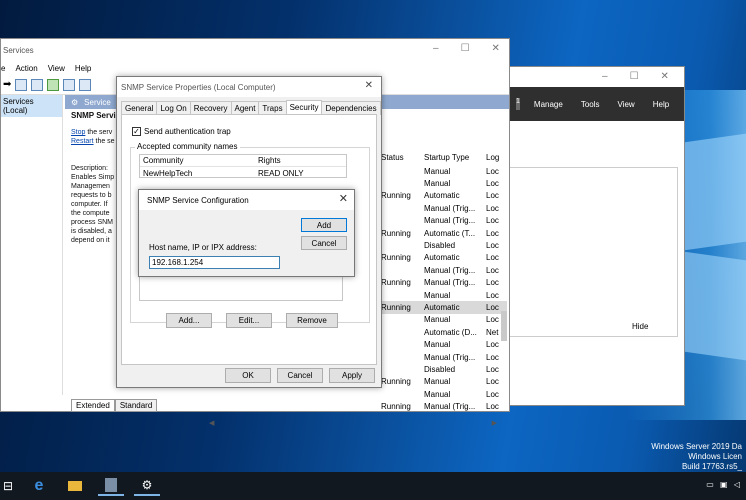 The height and width of the screenshot is (500, 746). What do you see at coordinates (243, 173) in the screenshot?
I see `community-row: NewHelpTech READ ONLY` at bounding box center [243, 173].